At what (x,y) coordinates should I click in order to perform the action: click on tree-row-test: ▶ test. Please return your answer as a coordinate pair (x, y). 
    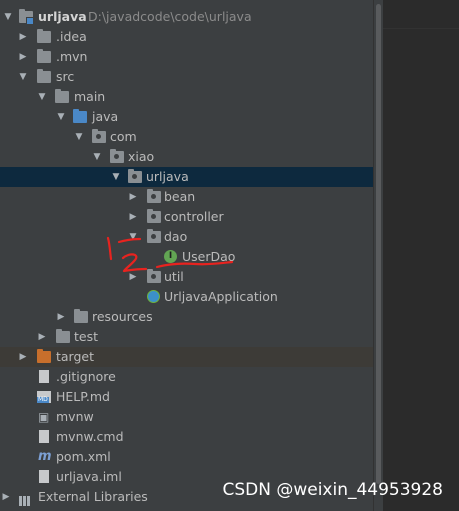
    Looking at the image, I should click on (186, 337).